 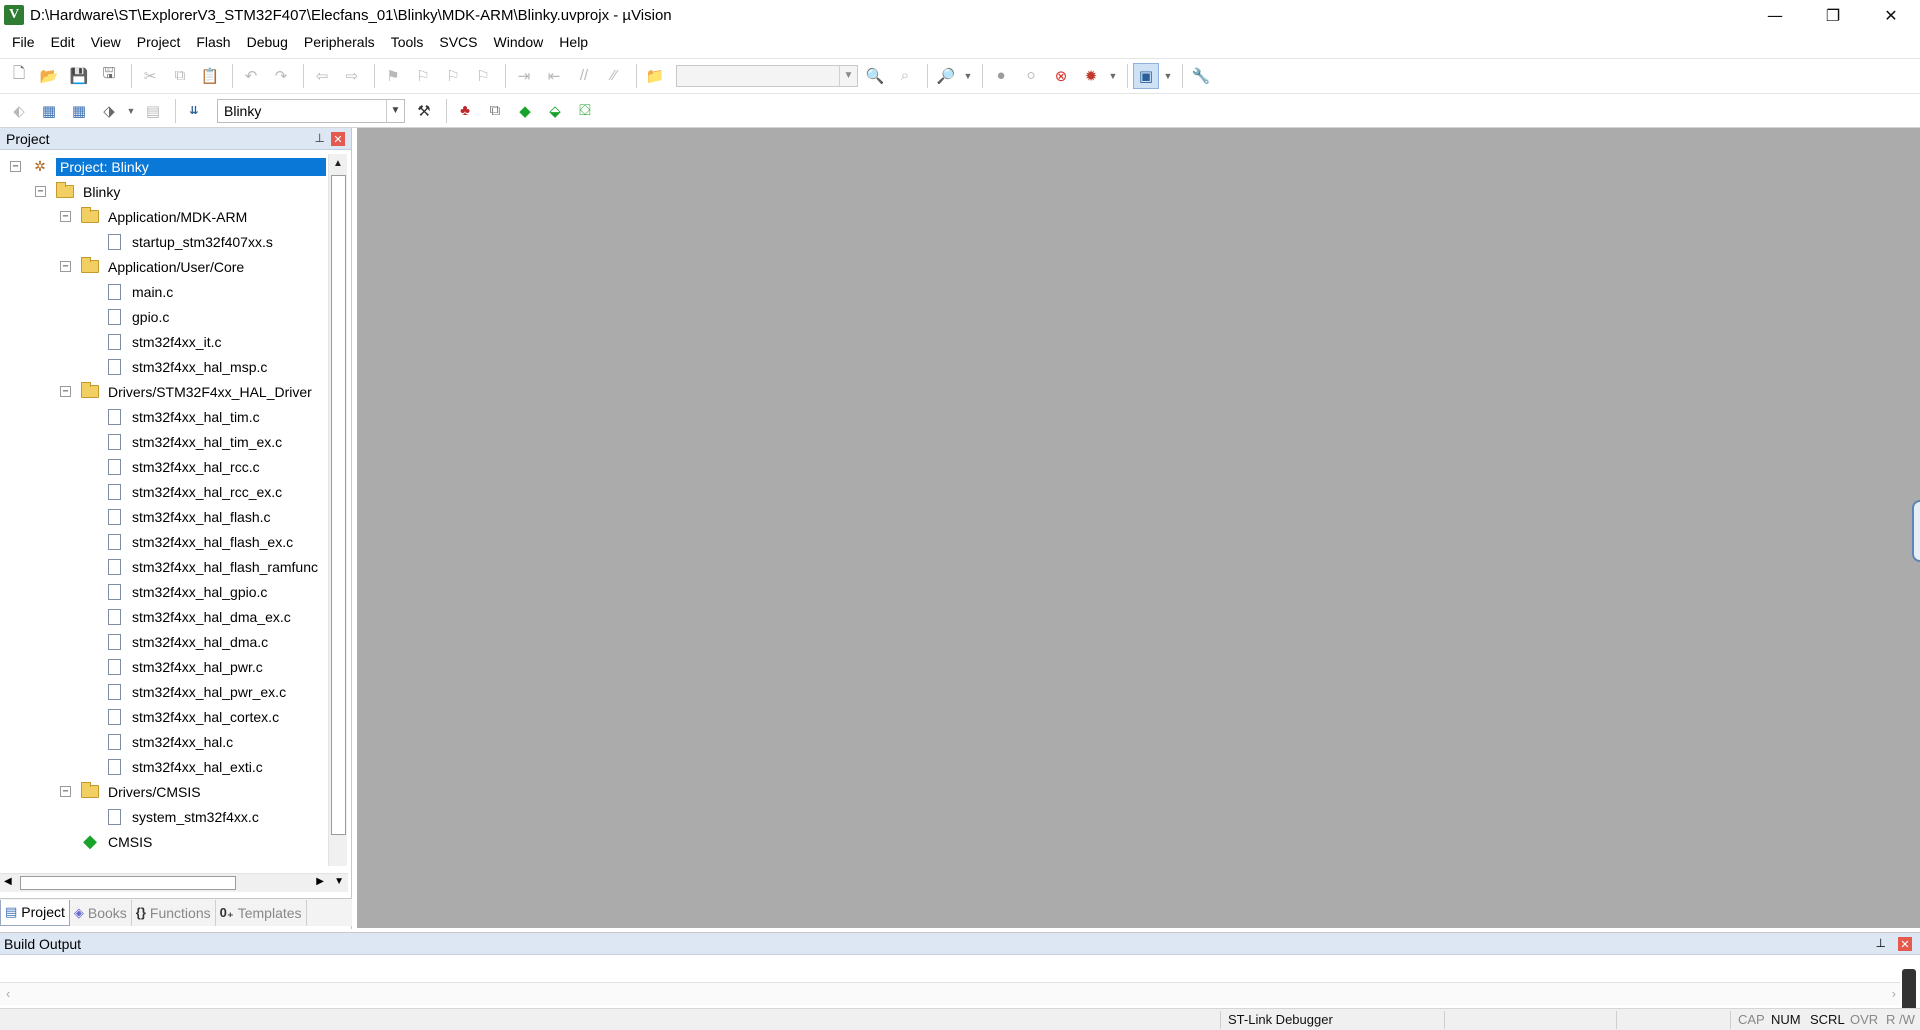 What do you see at coordinates (150, 76) in the screenshot?
I see `cut-icon: ✂` at bounding box center [150, 76].